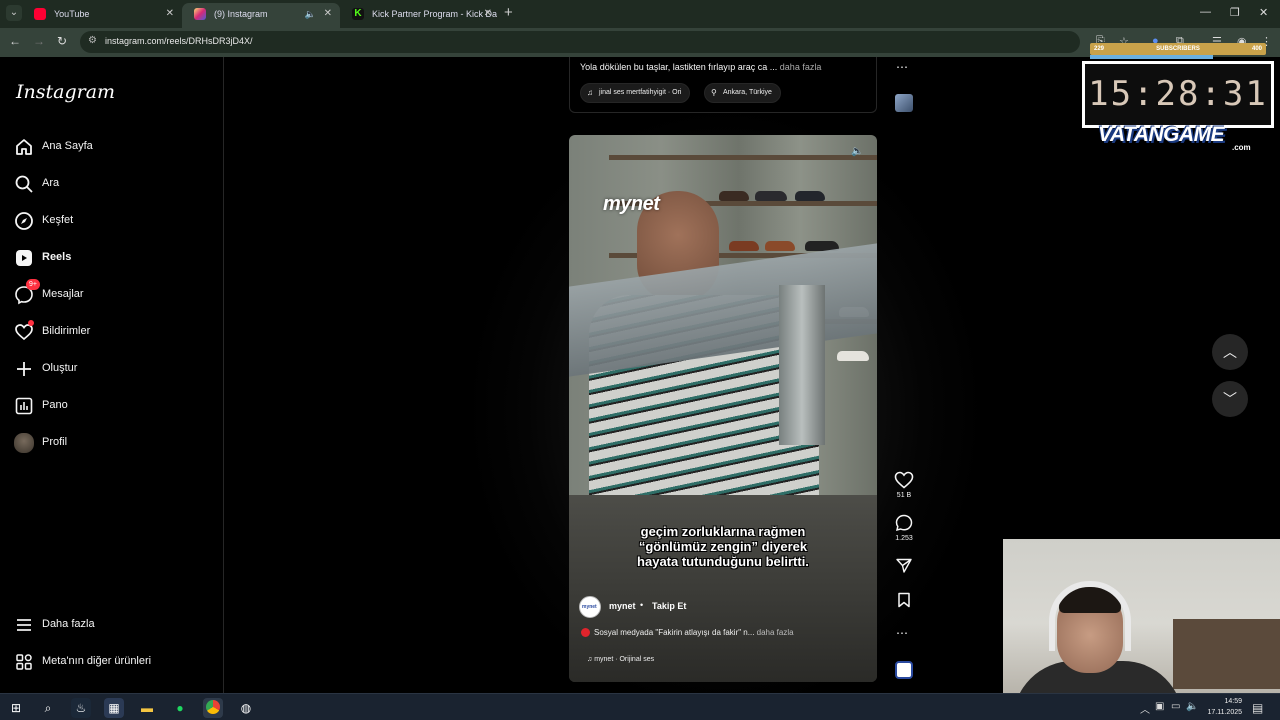 Image resolution: width=1280 pixels, height=720 pixels. Describe the element at coordinates (624, 659) in the screenshot. I see `audio-label: mynet · Orijinal ses` at that location.